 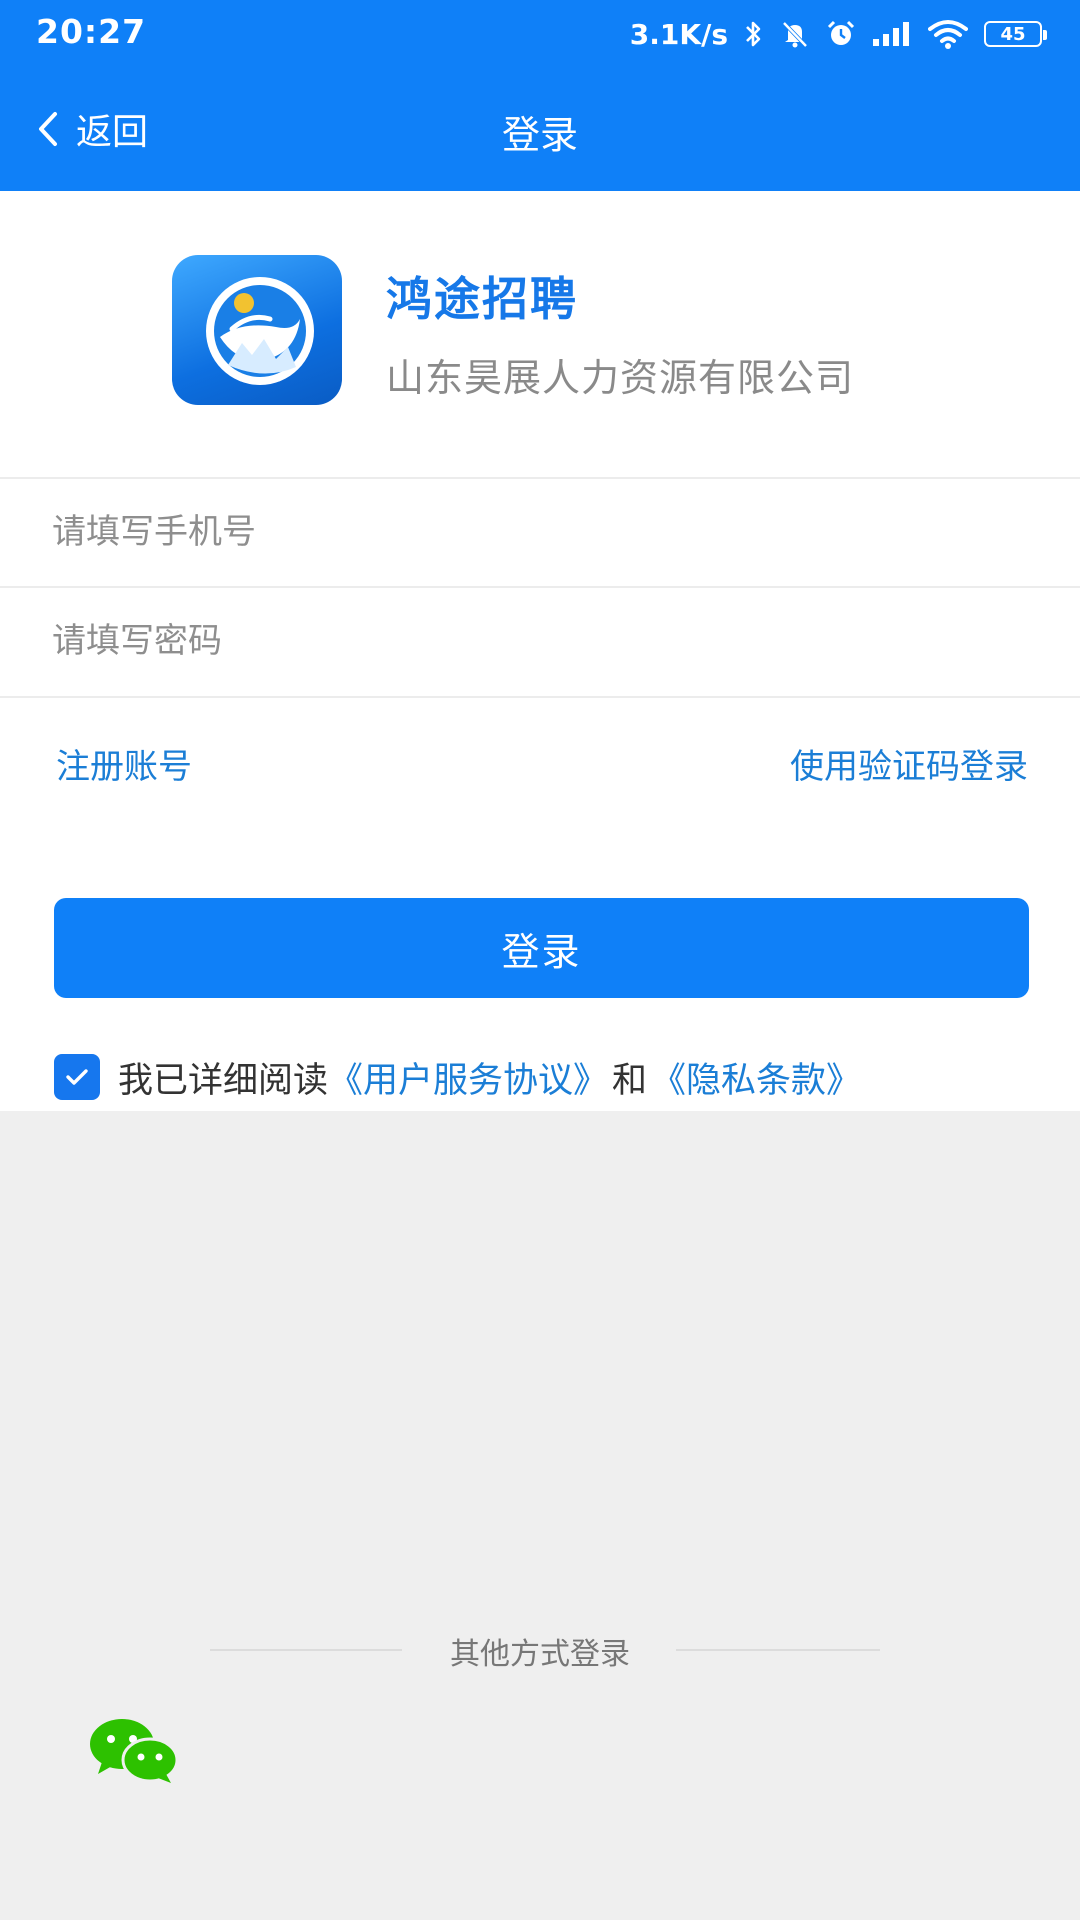 What do you see at coordinates (539, 135) in the screenshot?
I see `page-title: 登录` at bounding box center [539, 135].